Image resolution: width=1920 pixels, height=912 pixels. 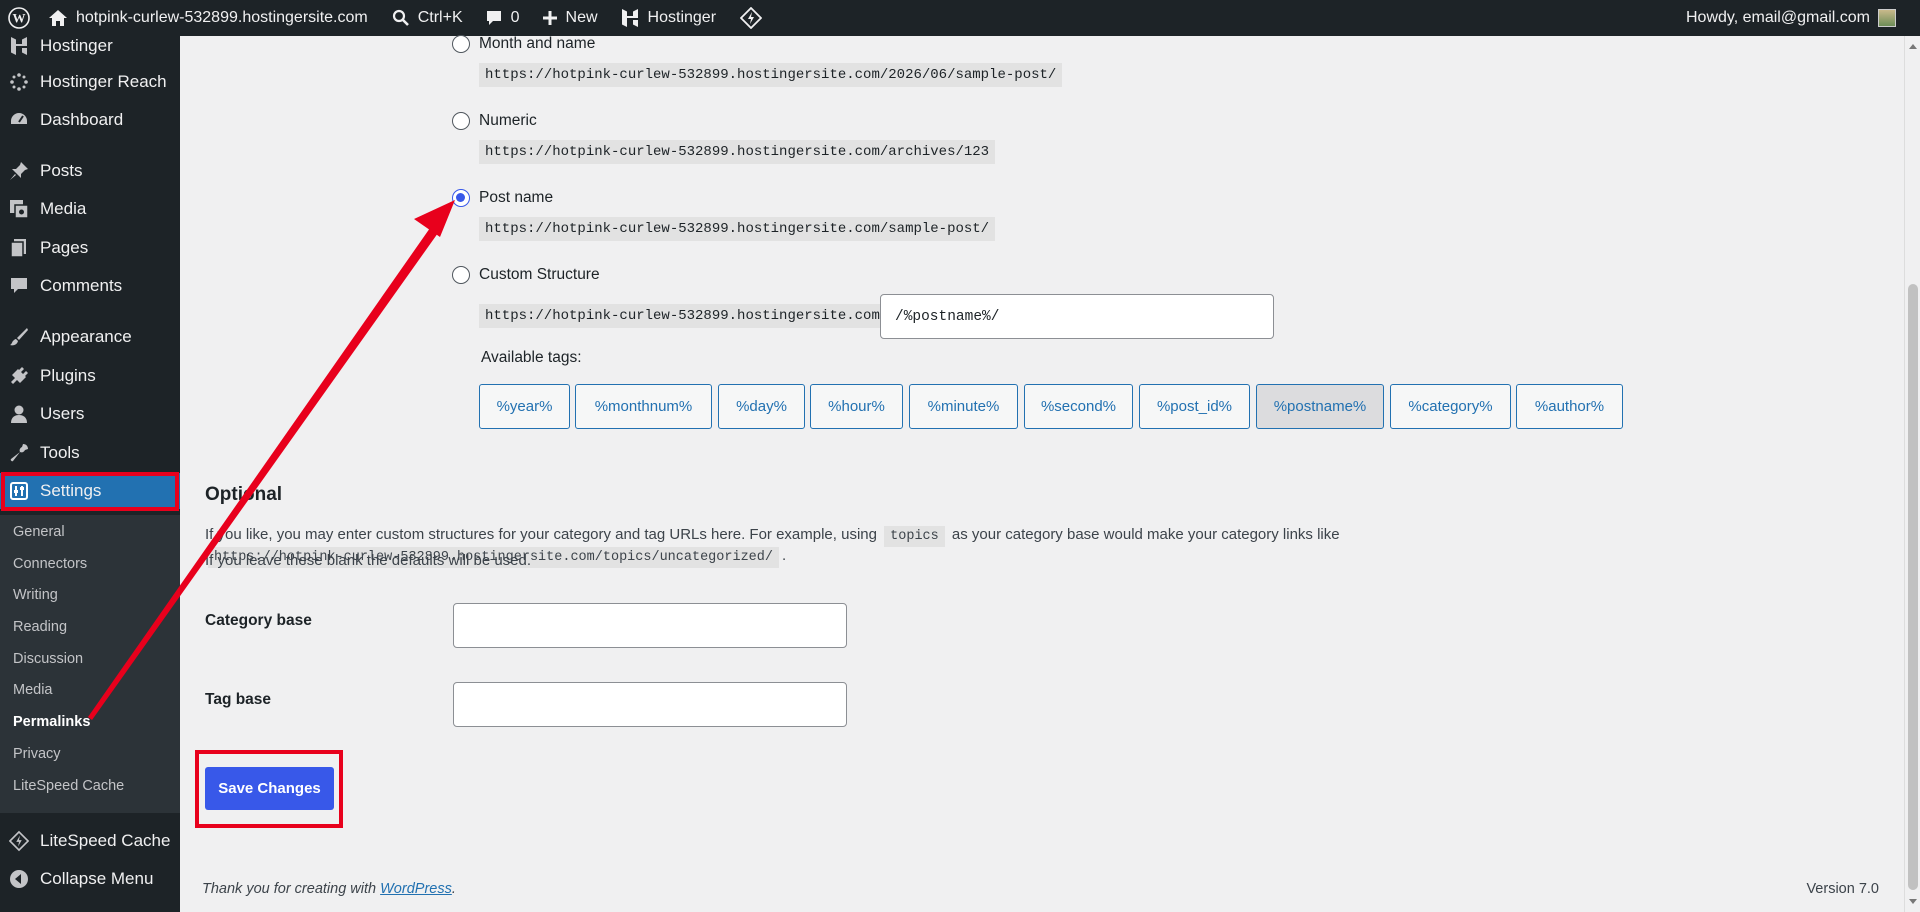 What do you see at coordinates (1320, 406) in the screenshot?
I see `tag-postname-button: %postname%` at bounding box center [1320, 406].